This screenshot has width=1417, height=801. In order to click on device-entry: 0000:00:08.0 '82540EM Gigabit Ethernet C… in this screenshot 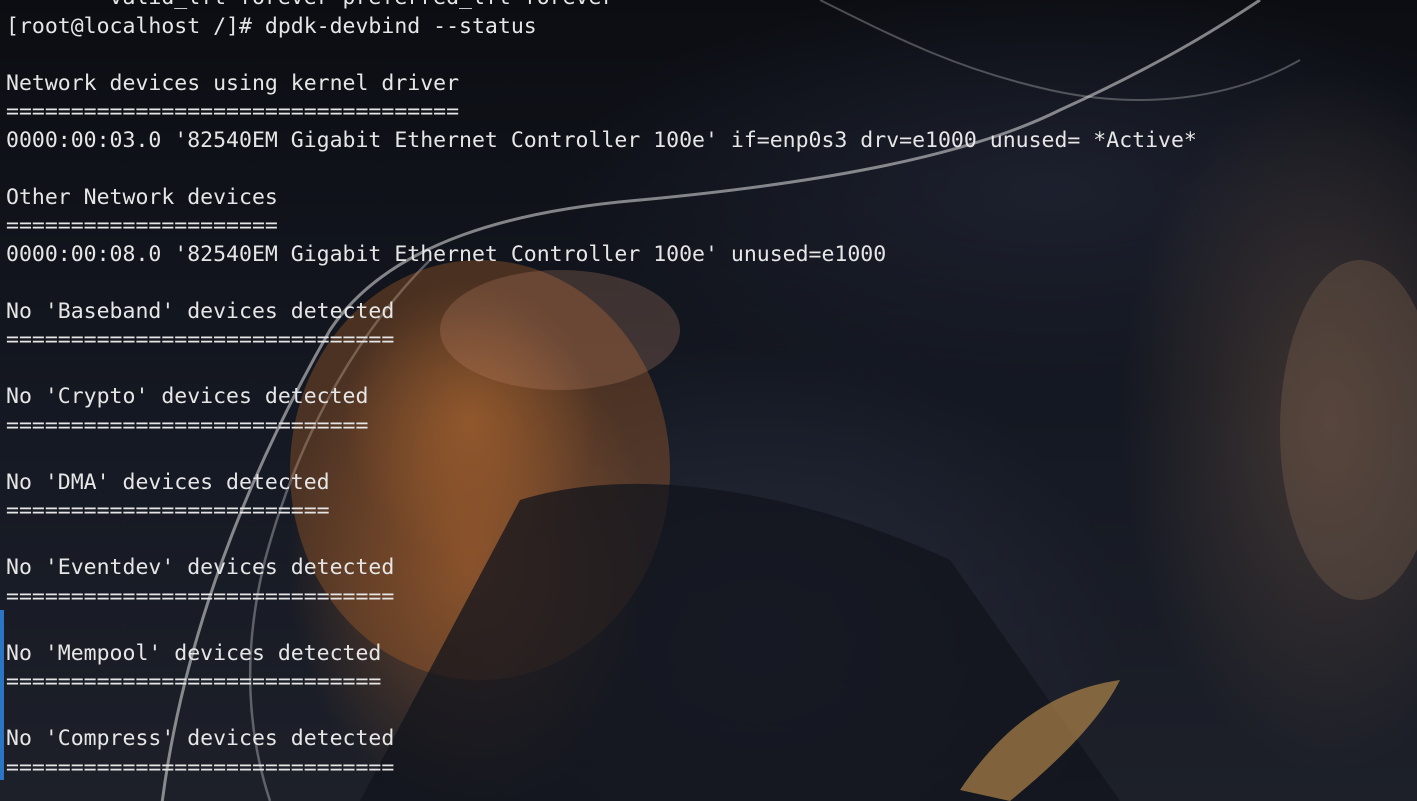, I will do `click(446, 254)`.